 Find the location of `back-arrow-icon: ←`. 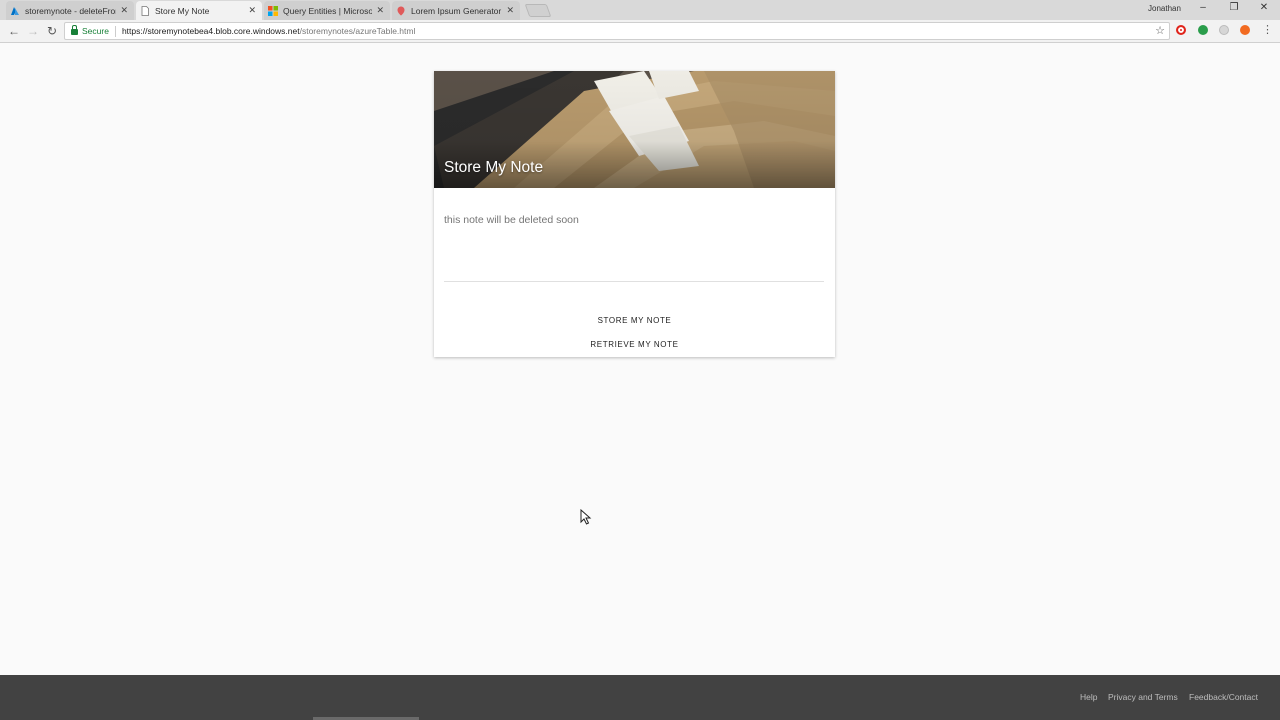

back-arrow-icon: ← is located at coordinates (14, 31).